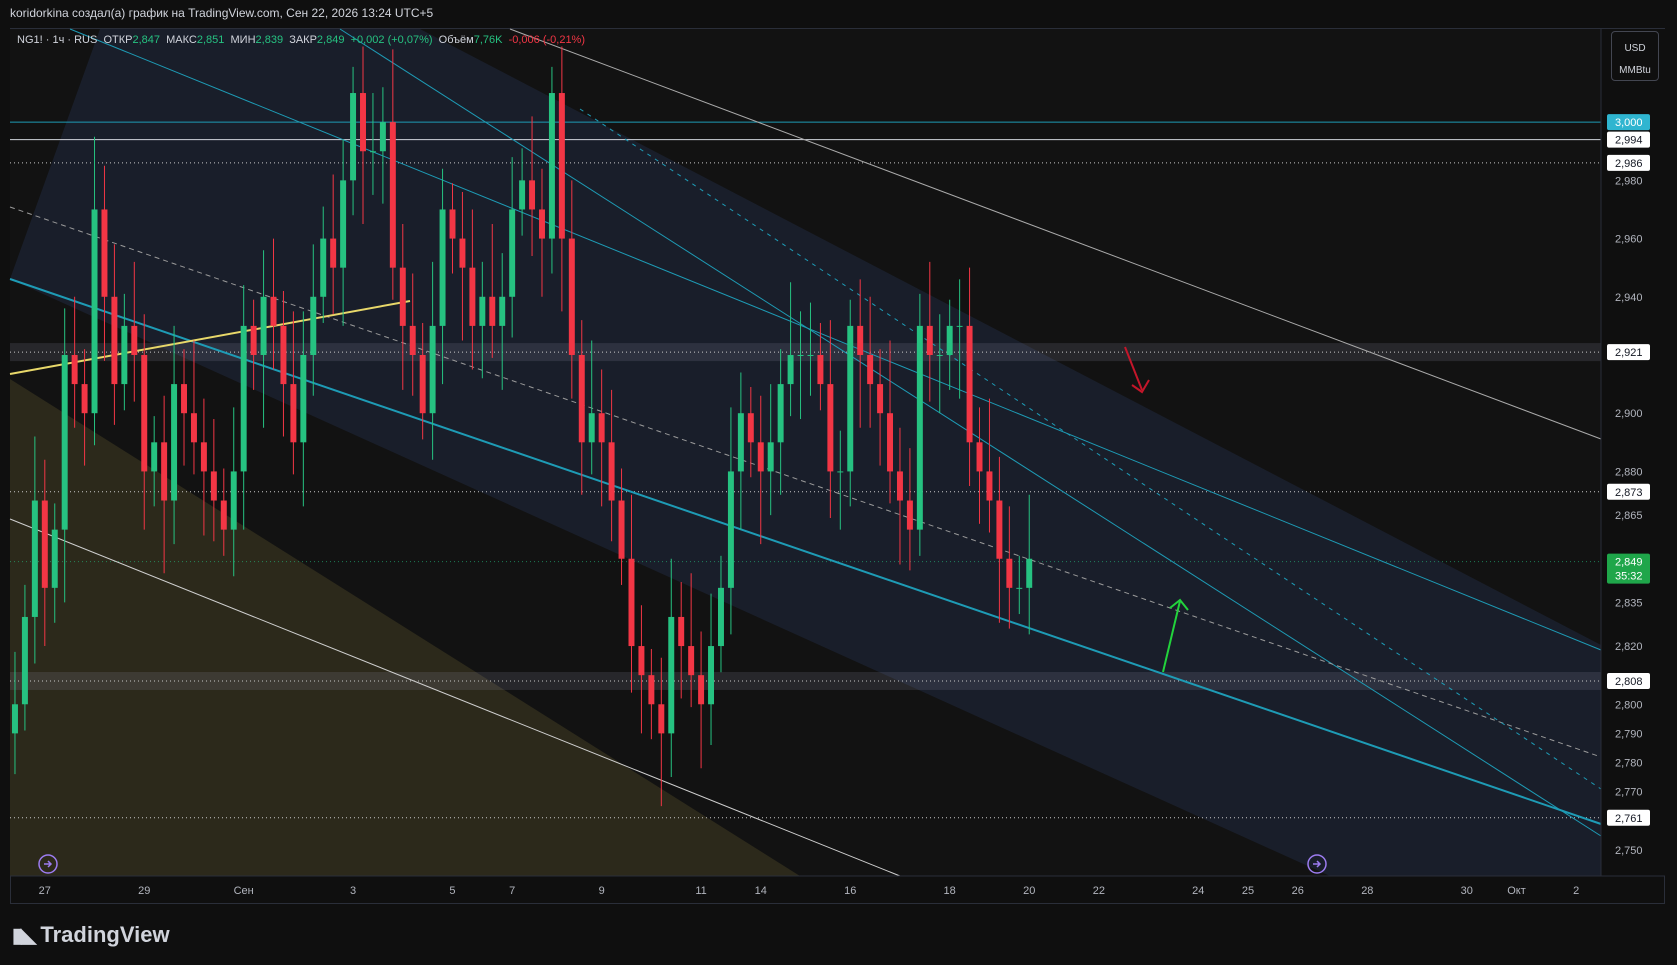 This screenshot has width=1677, height=965. I want to click on x-tick-label: 26, so click(1298, 891).